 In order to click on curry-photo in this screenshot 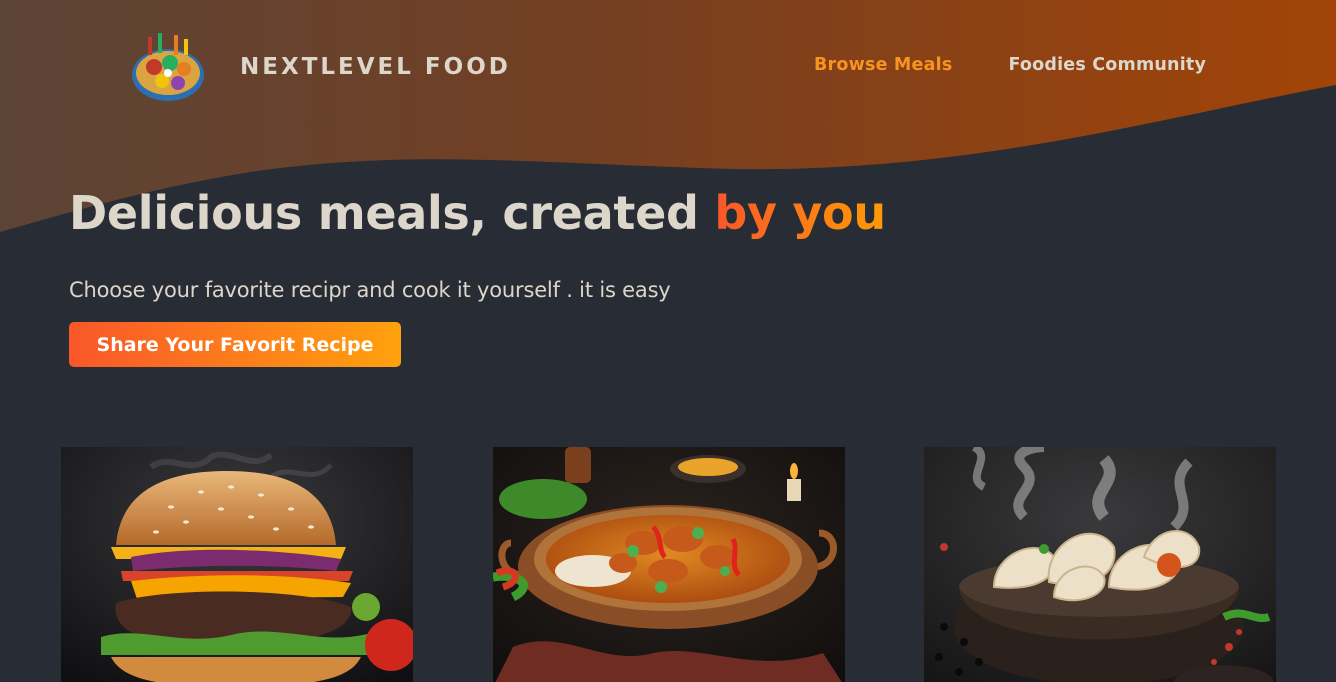, I will do `click(669, 564)`.